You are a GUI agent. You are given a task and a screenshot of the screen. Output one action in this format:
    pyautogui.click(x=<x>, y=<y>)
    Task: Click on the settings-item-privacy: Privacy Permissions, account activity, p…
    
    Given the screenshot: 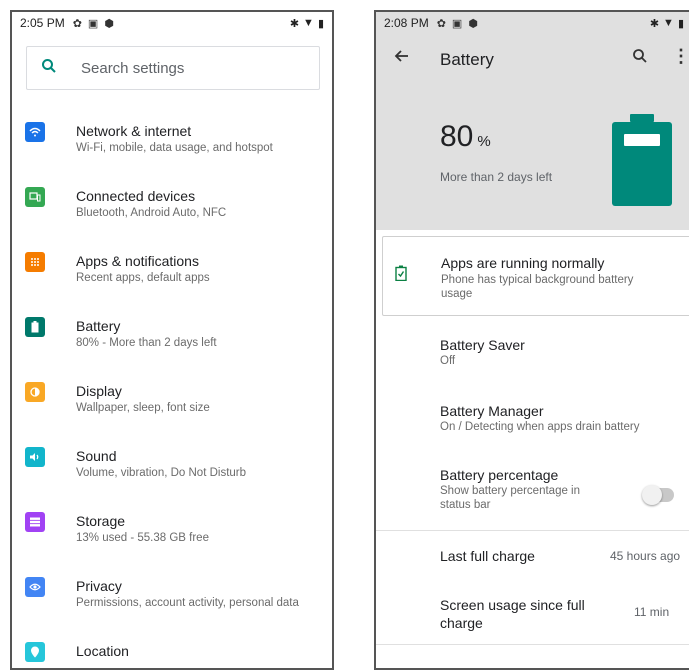 What is the action you would take?
    pyautogui.click(x=172, y=597)
    